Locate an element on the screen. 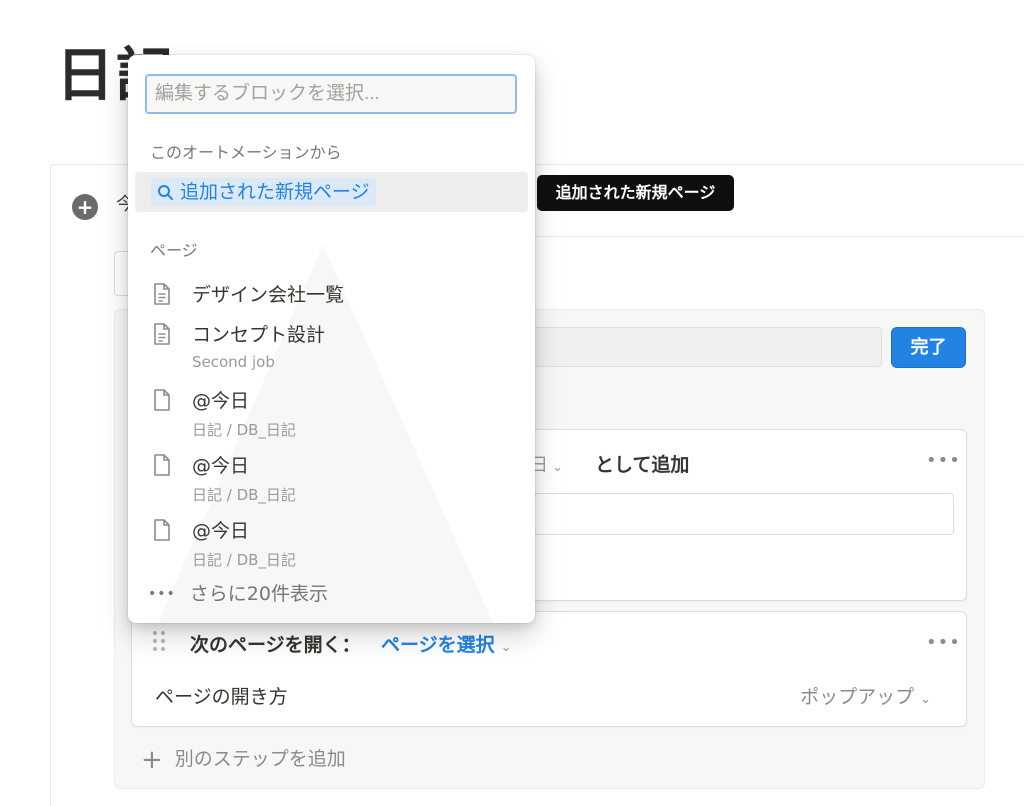 This screenshot has height=806, width=1024. step2-label: 次のページを開く： is located at coordinates (275, 645).